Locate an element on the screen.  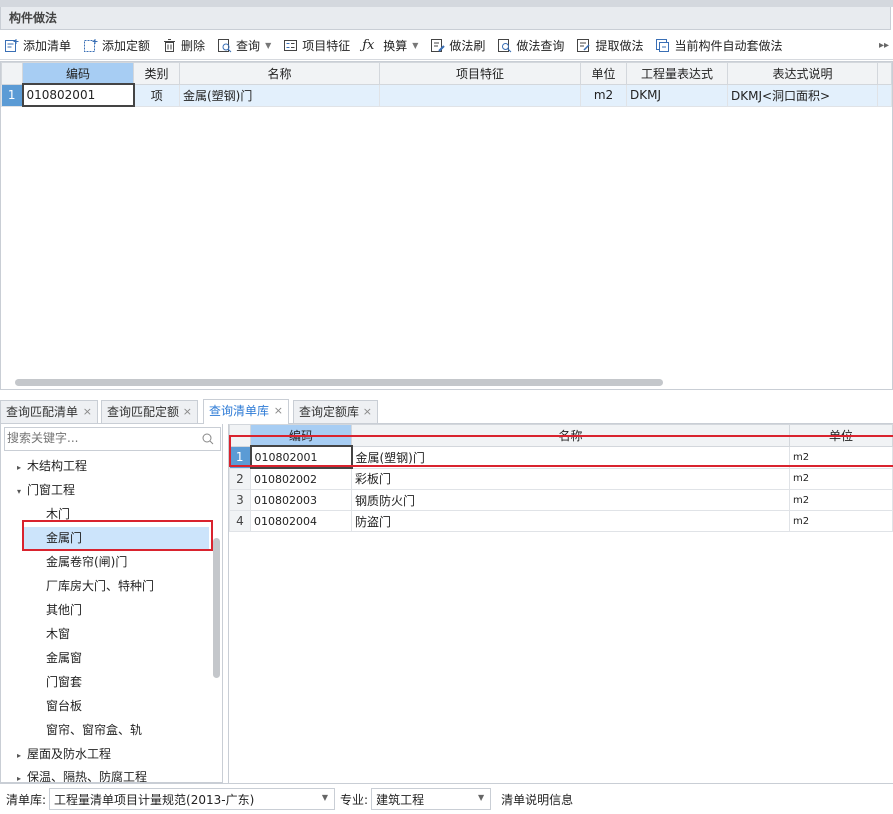
tree-node-curtain: 窗帘、窗帘盒、轨 is located at coordinates (94, 730).